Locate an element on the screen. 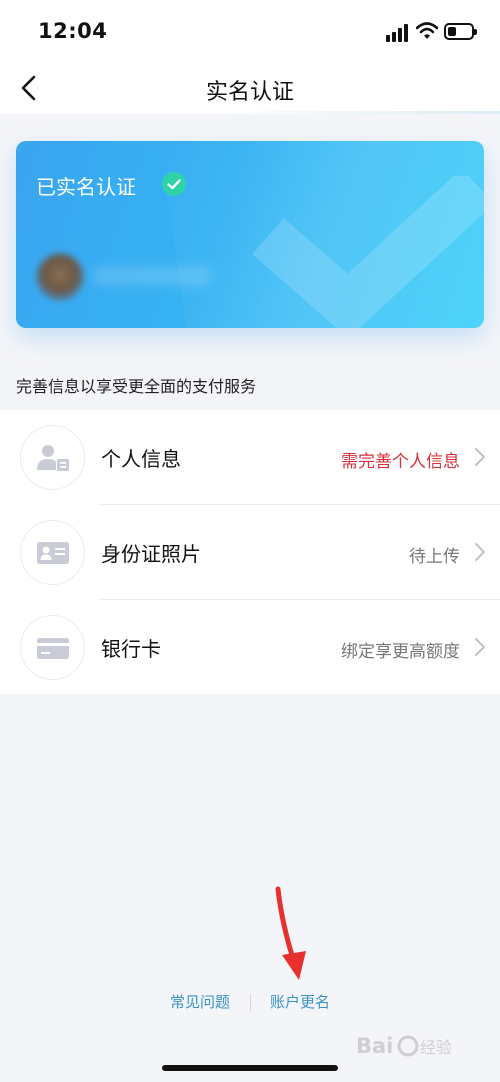 The image size is (500, 1082). verified-label: 已实名认证 is located at coordinates (86, 187).